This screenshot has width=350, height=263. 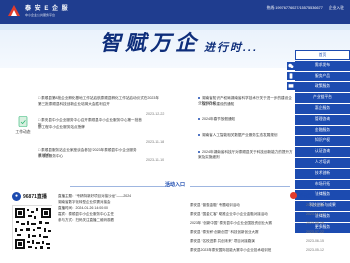 I want to click on nav-item-products: 服务产品, so click(x=322, y=76).